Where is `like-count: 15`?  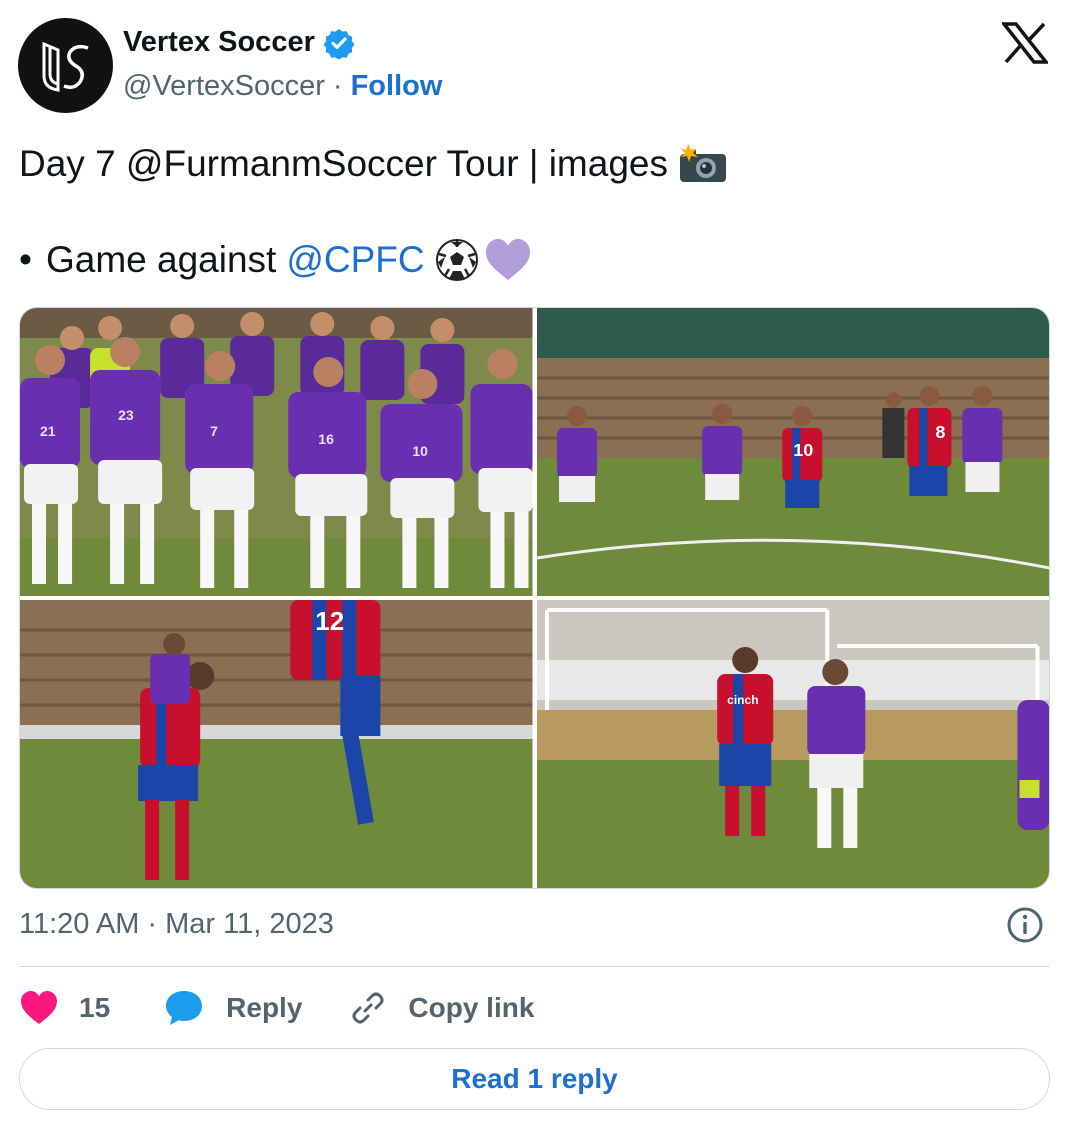
like-count: 15 is located at coordinates (95, 1007).